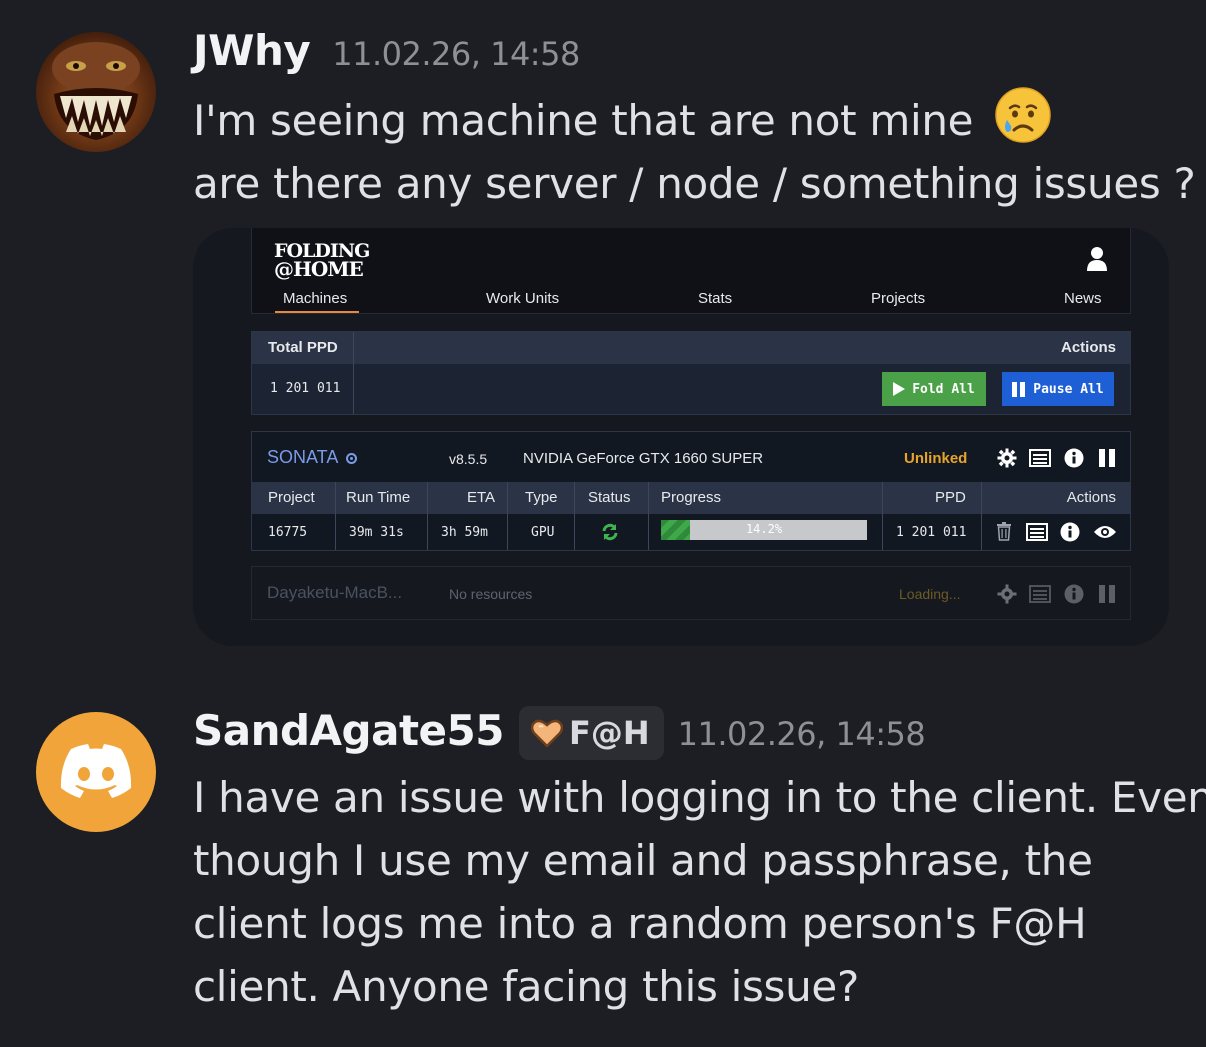  What do you see at coordinates (943, 389) in the screenshot?
I see `fold-all-label: Fold All` at bounding box center [943, 389].